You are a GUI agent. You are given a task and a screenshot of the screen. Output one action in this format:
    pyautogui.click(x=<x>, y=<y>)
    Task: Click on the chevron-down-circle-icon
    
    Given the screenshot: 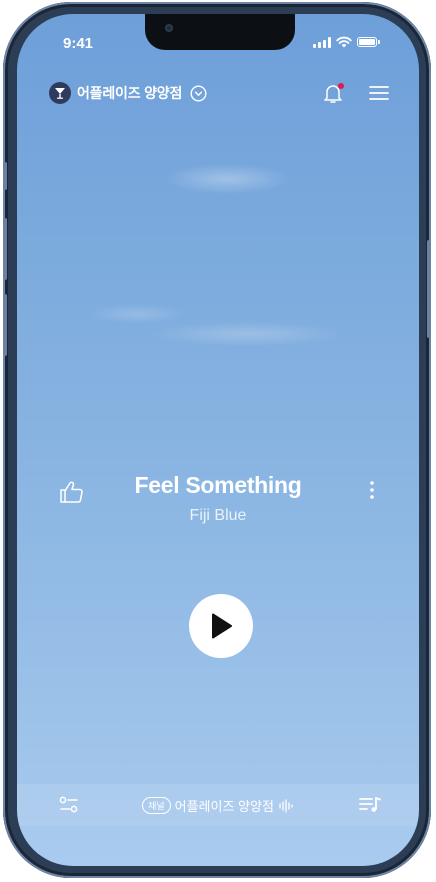 What is the action you would take?
    pyautogui.click(x=198, y=93)
    